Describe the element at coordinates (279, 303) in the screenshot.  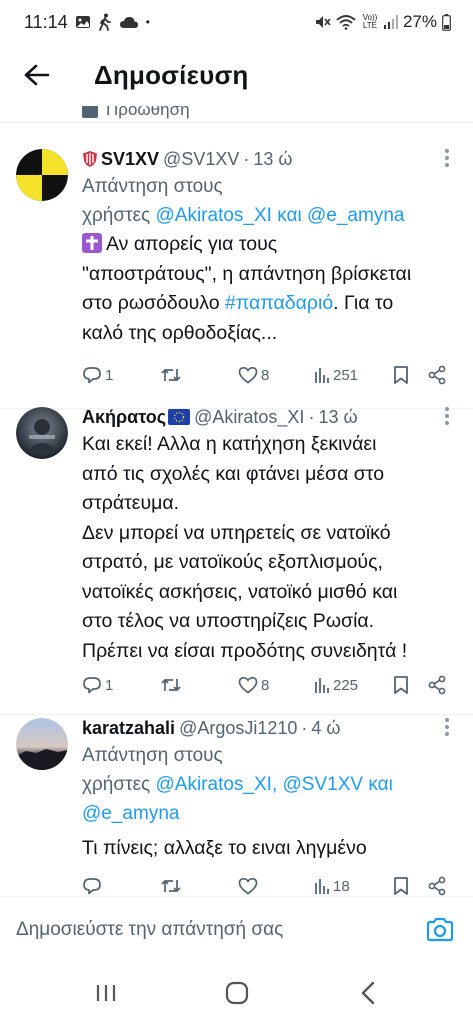
I see `hashtag-link: #παπαδαριό` at that location.